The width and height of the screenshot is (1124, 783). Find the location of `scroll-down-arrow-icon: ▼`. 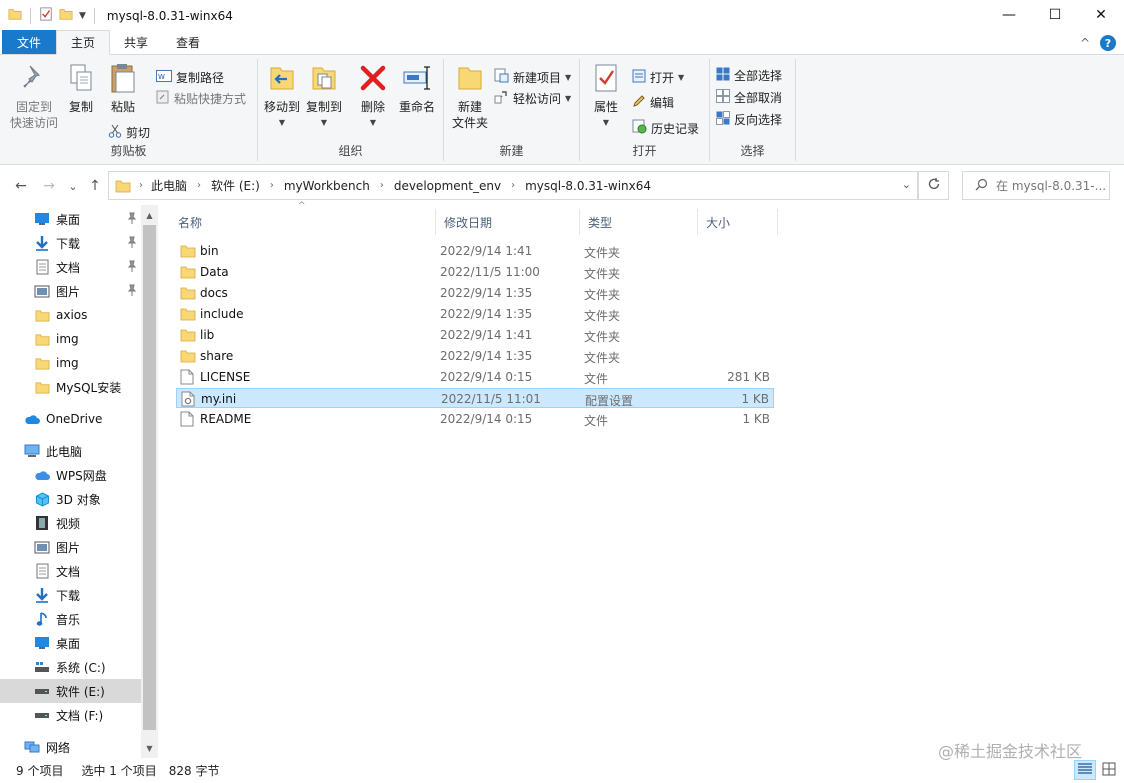

scroll-down-arrow-icon: ▼ is located at coordinates (149, 748).